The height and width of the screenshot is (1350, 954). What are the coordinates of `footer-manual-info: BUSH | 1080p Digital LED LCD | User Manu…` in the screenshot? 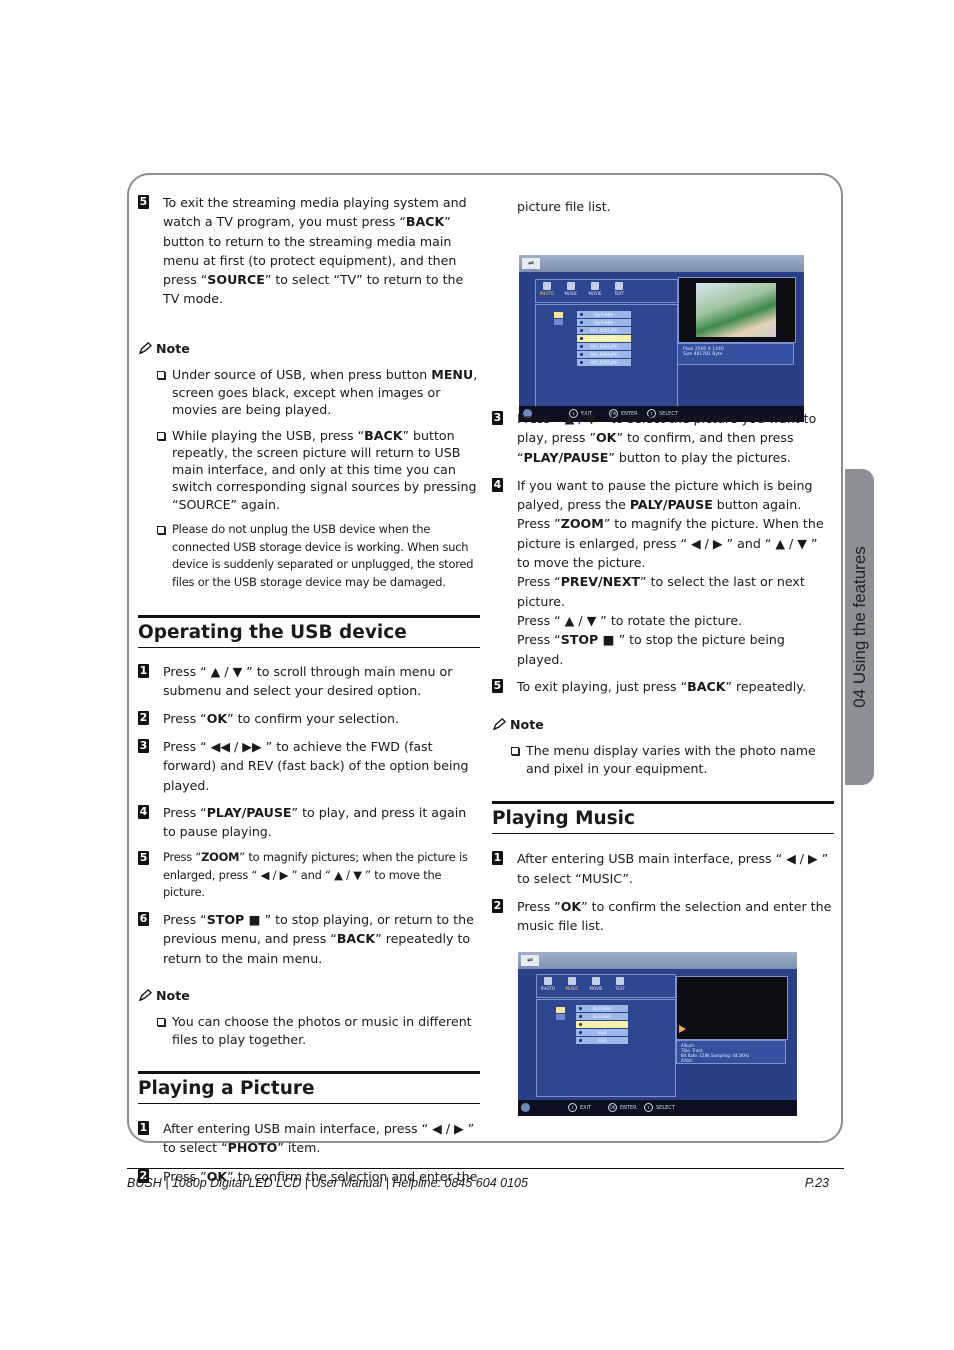 It's located at (327, 1183).